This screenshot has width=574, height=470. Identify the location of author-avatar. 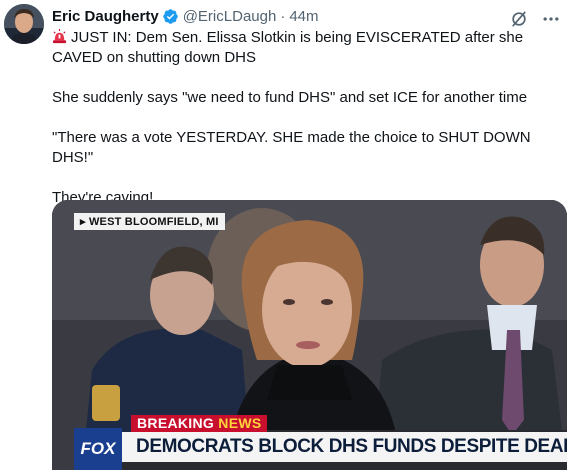
(24, 24).